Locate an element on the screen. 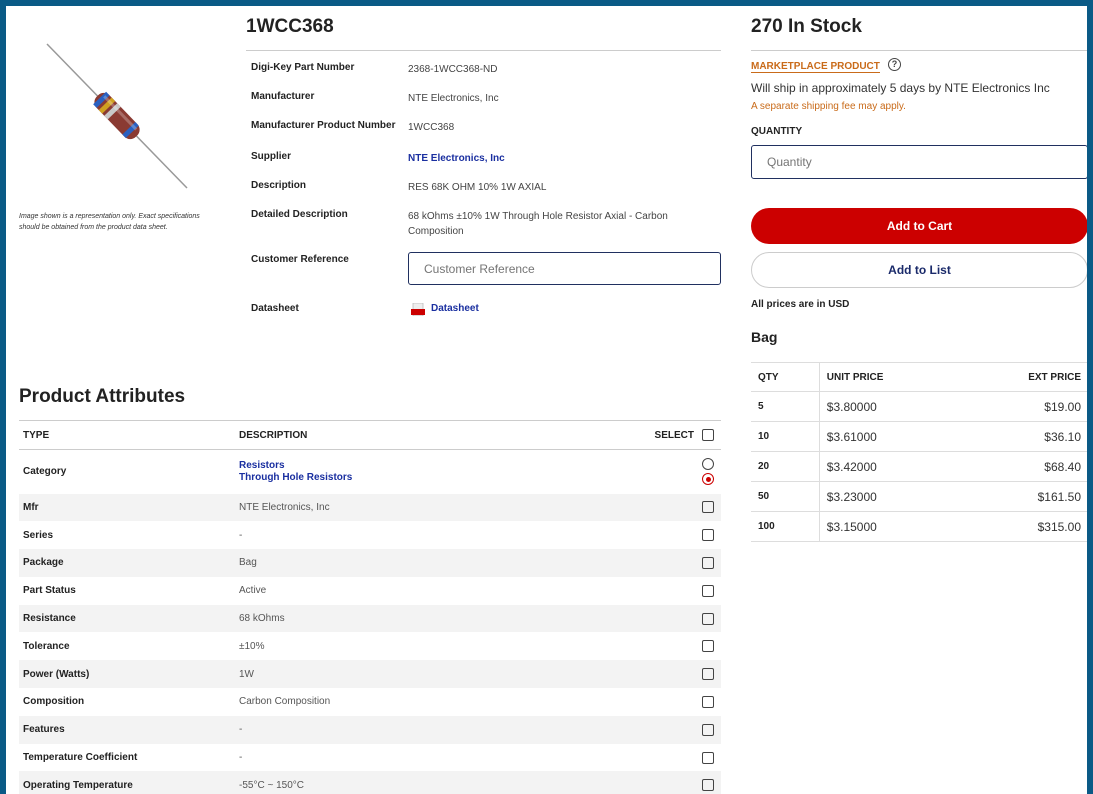 This screenshot has height=794, width=1093. pdf-icon is located at coordinates (418, 309).